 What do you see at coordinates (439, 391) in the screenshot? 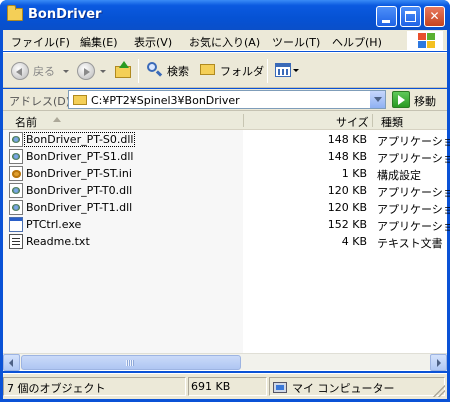
I see `resize-grip-icon` at bounding box center [439, 391].